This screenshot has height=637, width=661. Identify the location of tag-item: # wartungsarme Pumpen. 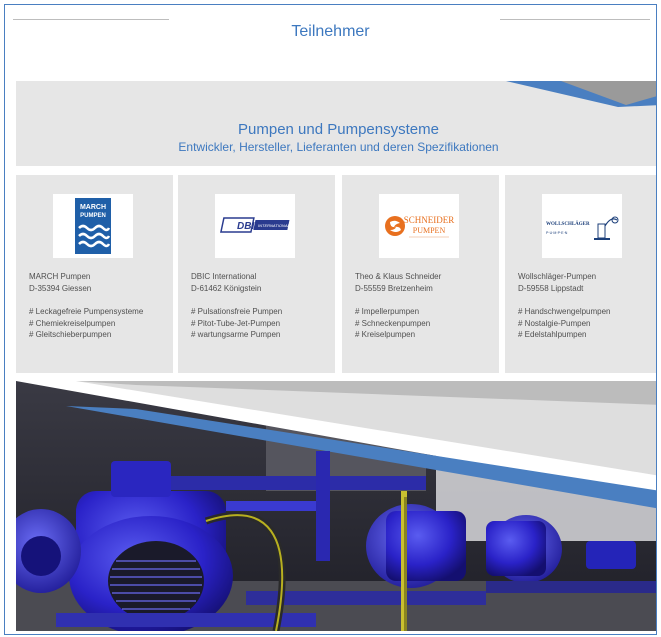
(261, 335).